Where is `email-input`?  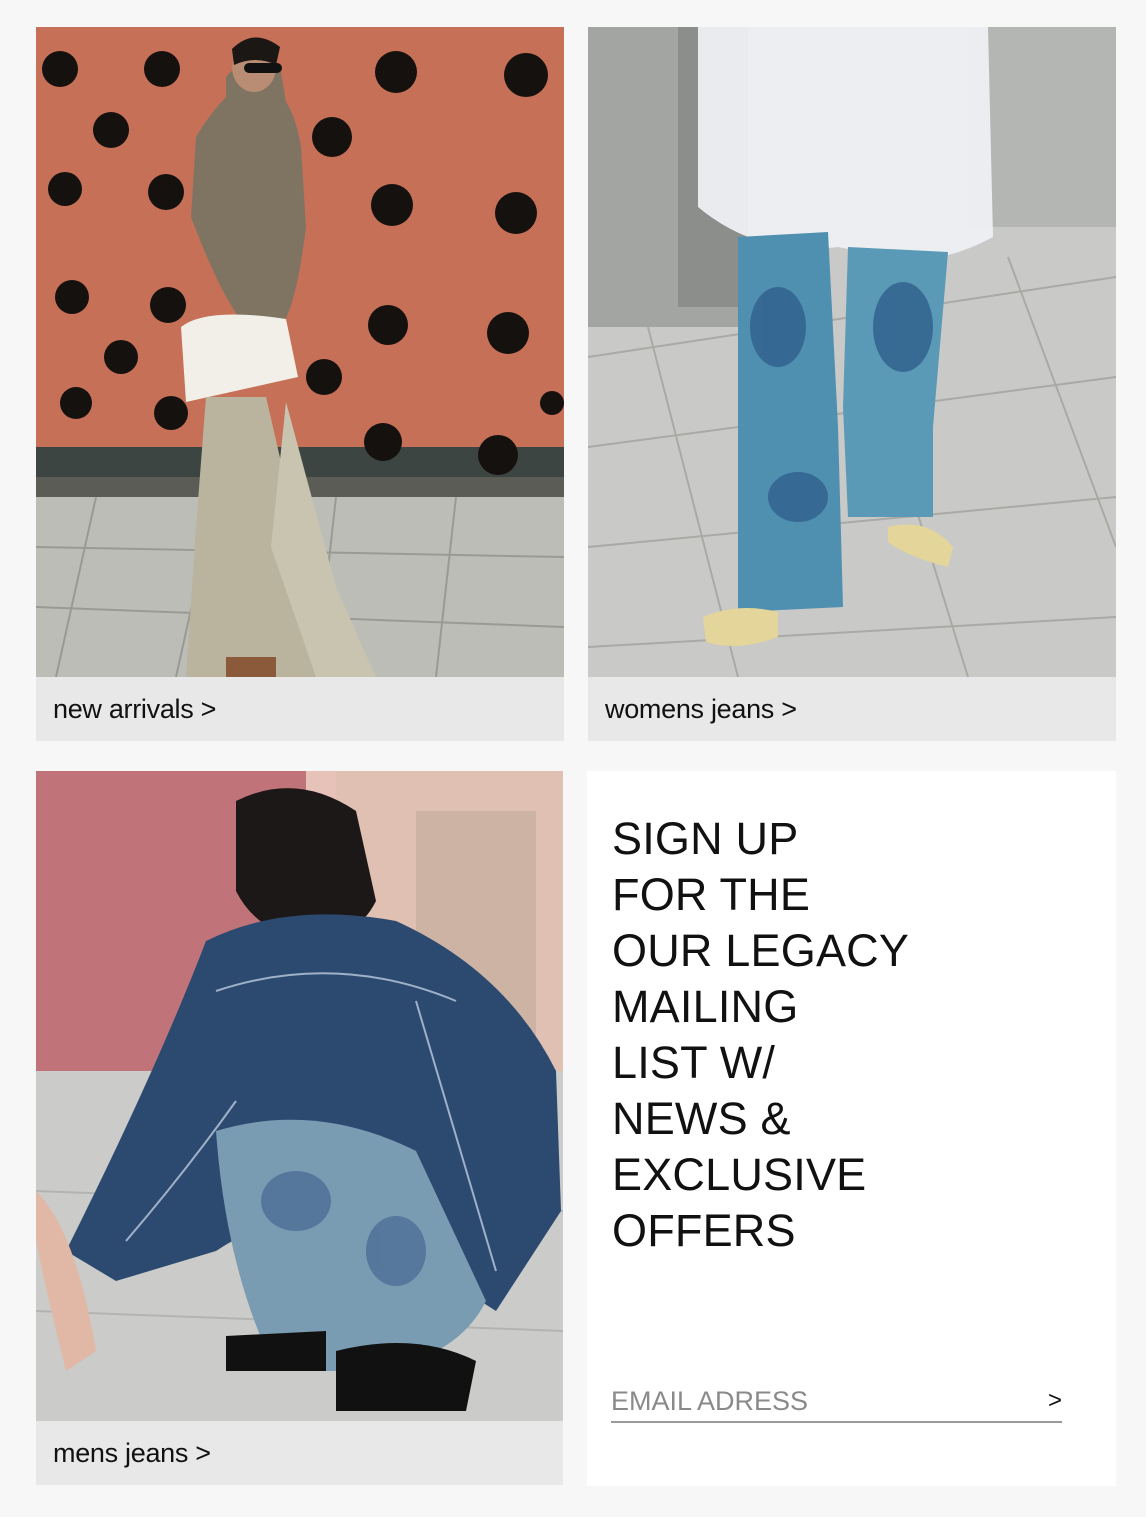
email-input is located at coordinates (816, 1401).